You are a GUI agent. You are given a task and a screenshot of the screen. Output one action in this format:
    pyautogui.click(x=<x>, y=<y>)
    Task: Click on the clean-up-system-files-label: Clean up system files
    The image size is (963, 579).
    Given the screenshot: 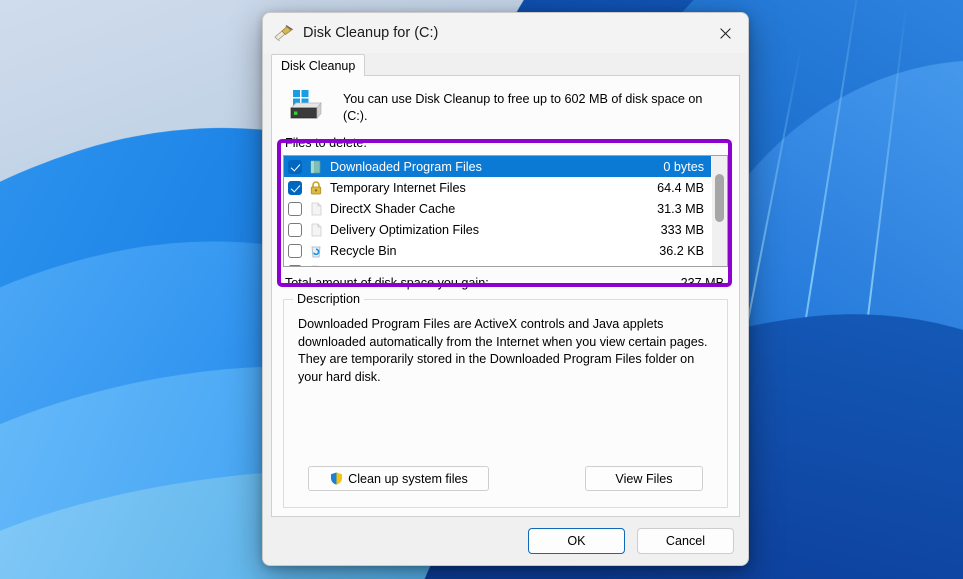 What is the action you would take?
    pyautogui.click(x=408, y=478)
    